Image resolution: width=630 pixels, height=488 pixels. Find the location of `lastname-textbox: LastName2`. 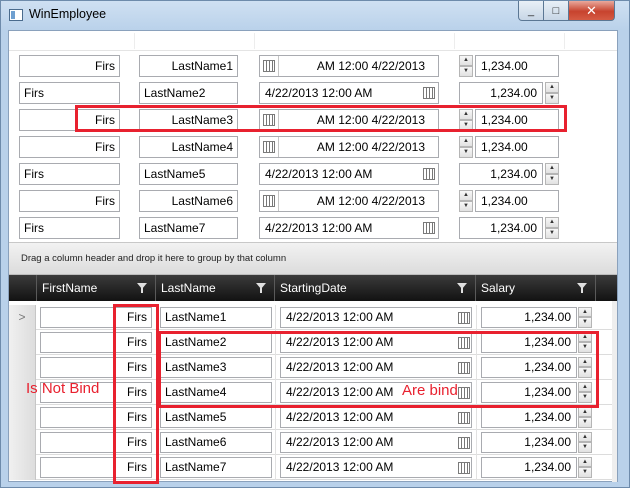

lastname-textbox: LastName2 is located at coordinates (188, 93).